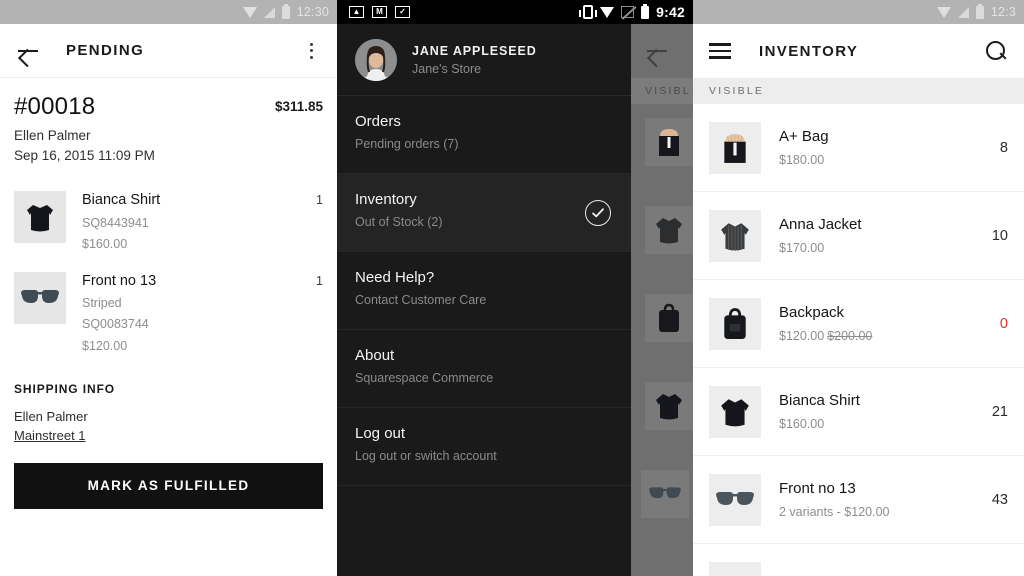 This screenshot has height=576, width=1024. I want to click on line-item-price: $160.00, so click(105, 243).